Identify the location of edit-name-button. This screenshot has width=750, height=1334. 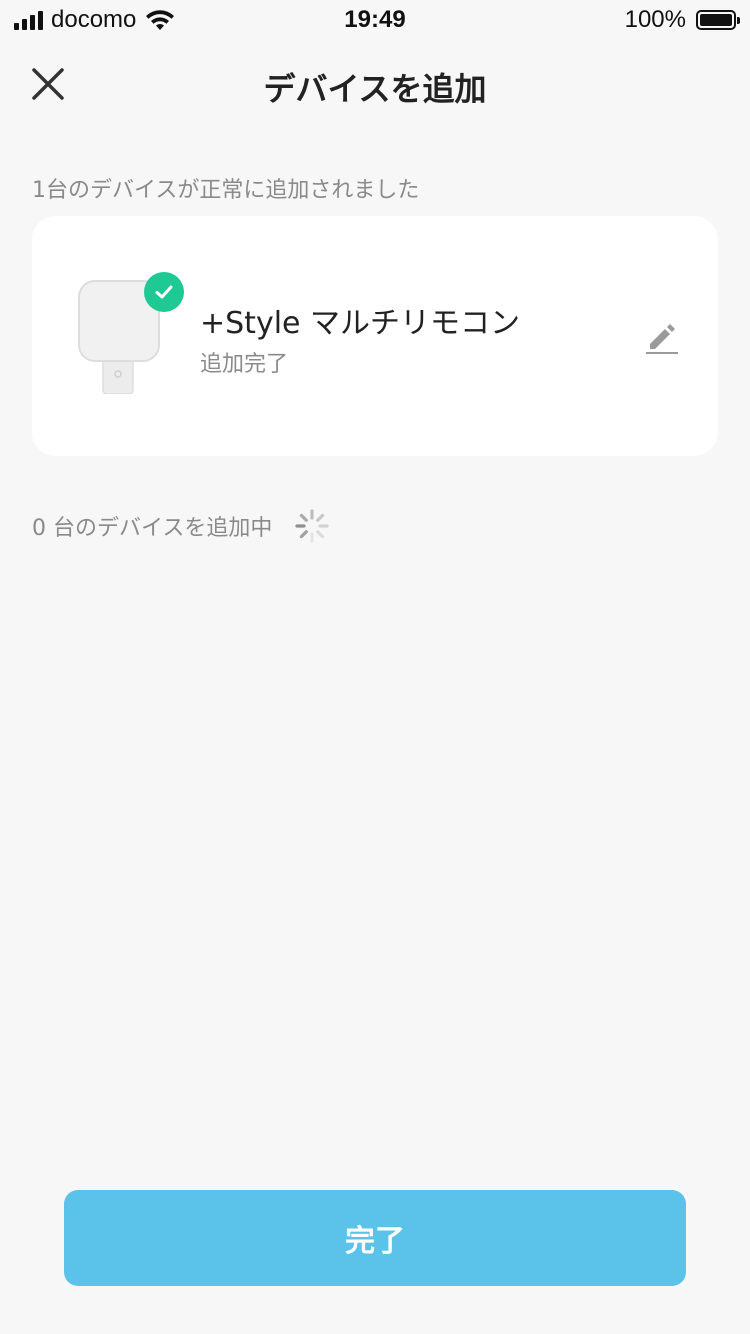
(662, 336).